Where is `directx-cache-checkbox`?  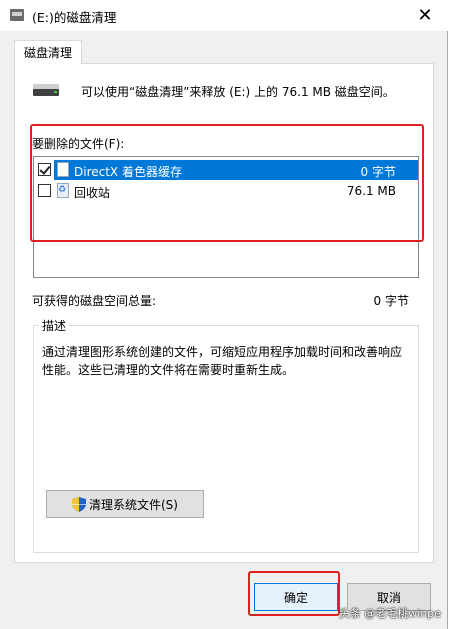 directx-cache-checkbox is located at coordinates (44, 169).